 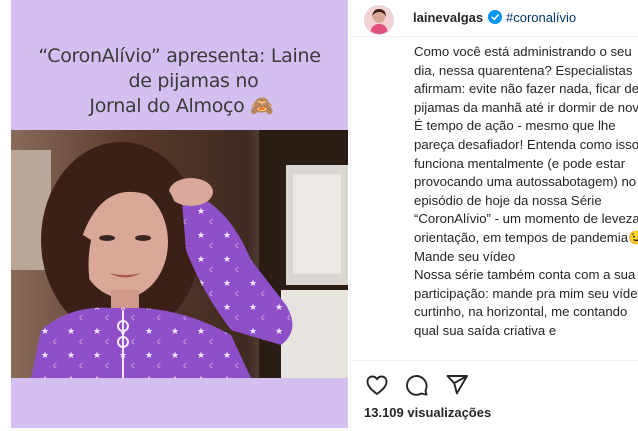 I want to click on avatar-image, so click(x=379, y=20).